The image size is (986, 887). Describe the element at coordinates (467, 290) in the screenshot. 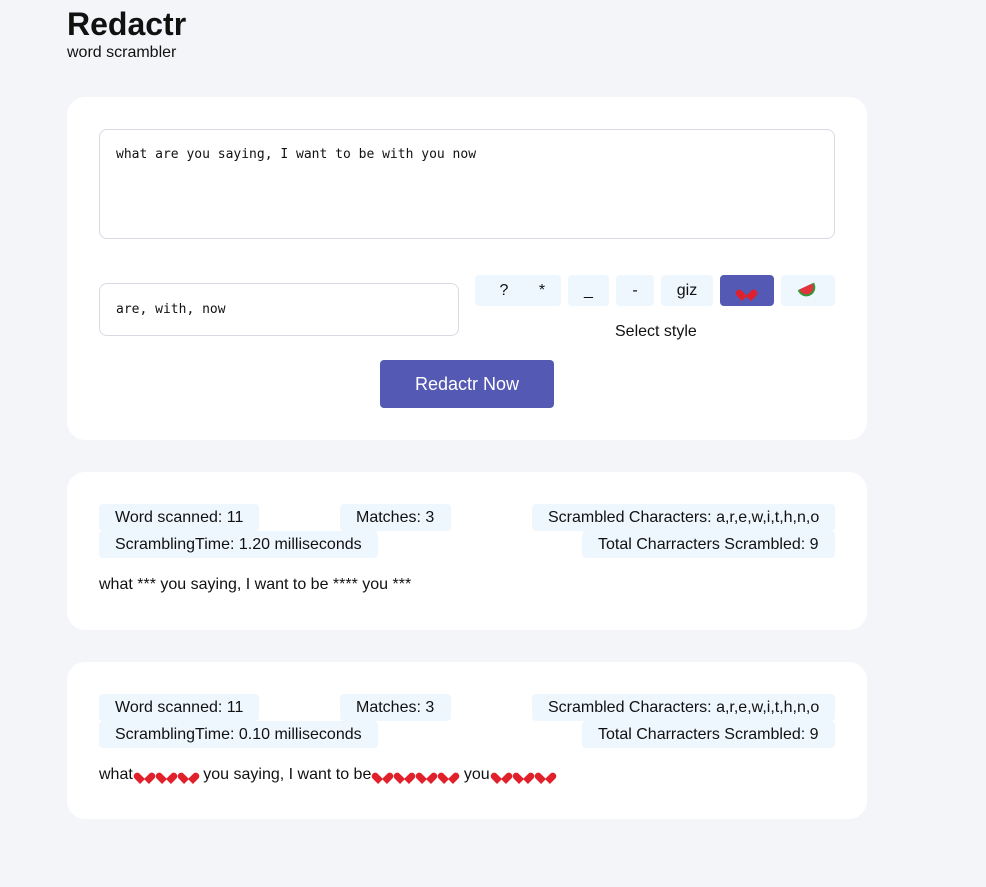

I see `style-selector: ? * _ - giz` at that location.